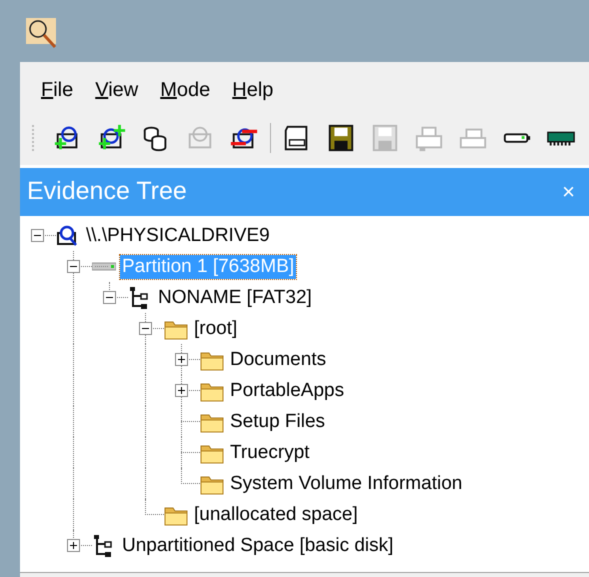 This screenshot has width=589, height=577. I want to click on tree-item: [unallocated space], so click(276, 514).